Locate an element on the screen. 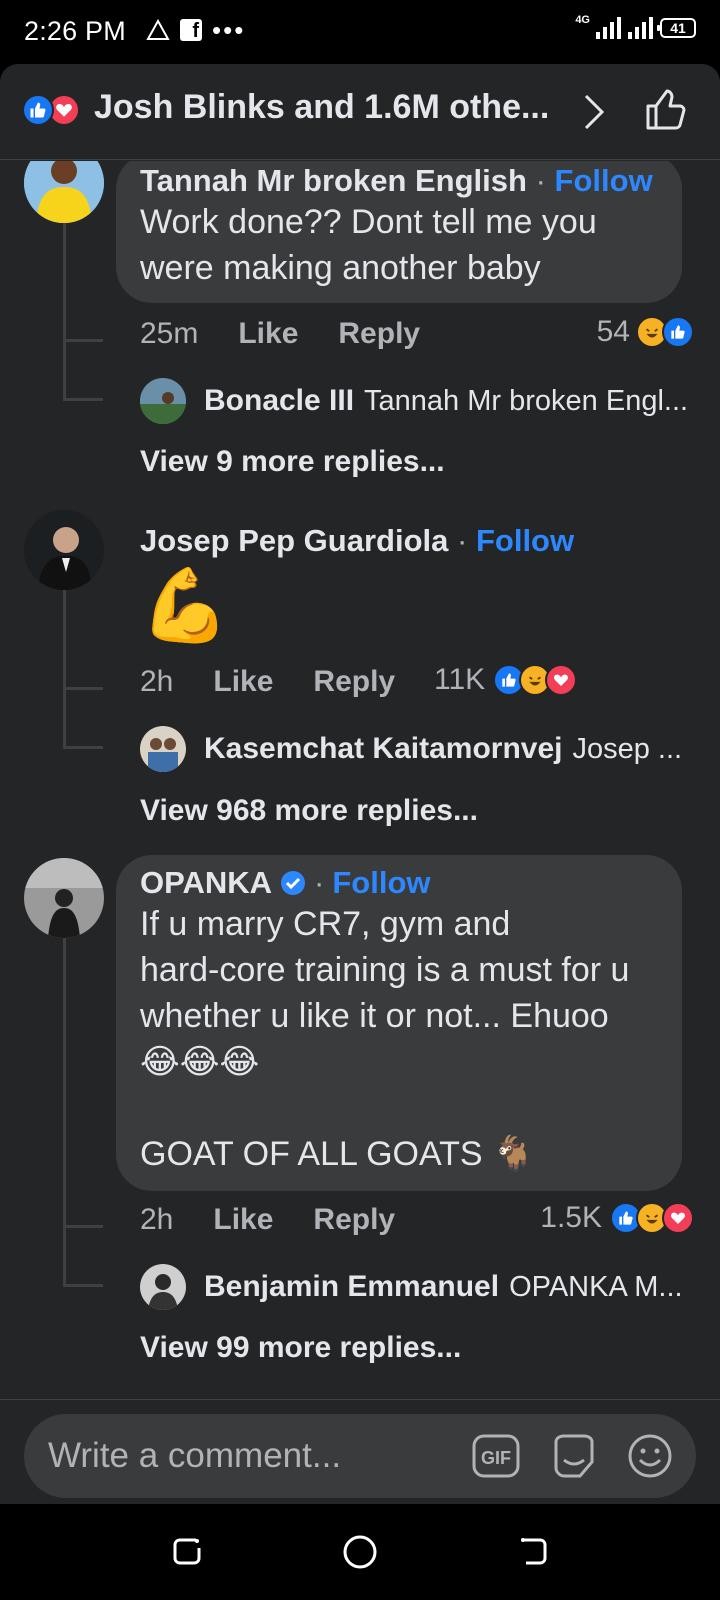 The height and width of the screenshot is (1600, 720). status-time: 2:26 PM is located at coordinates (75, 31).